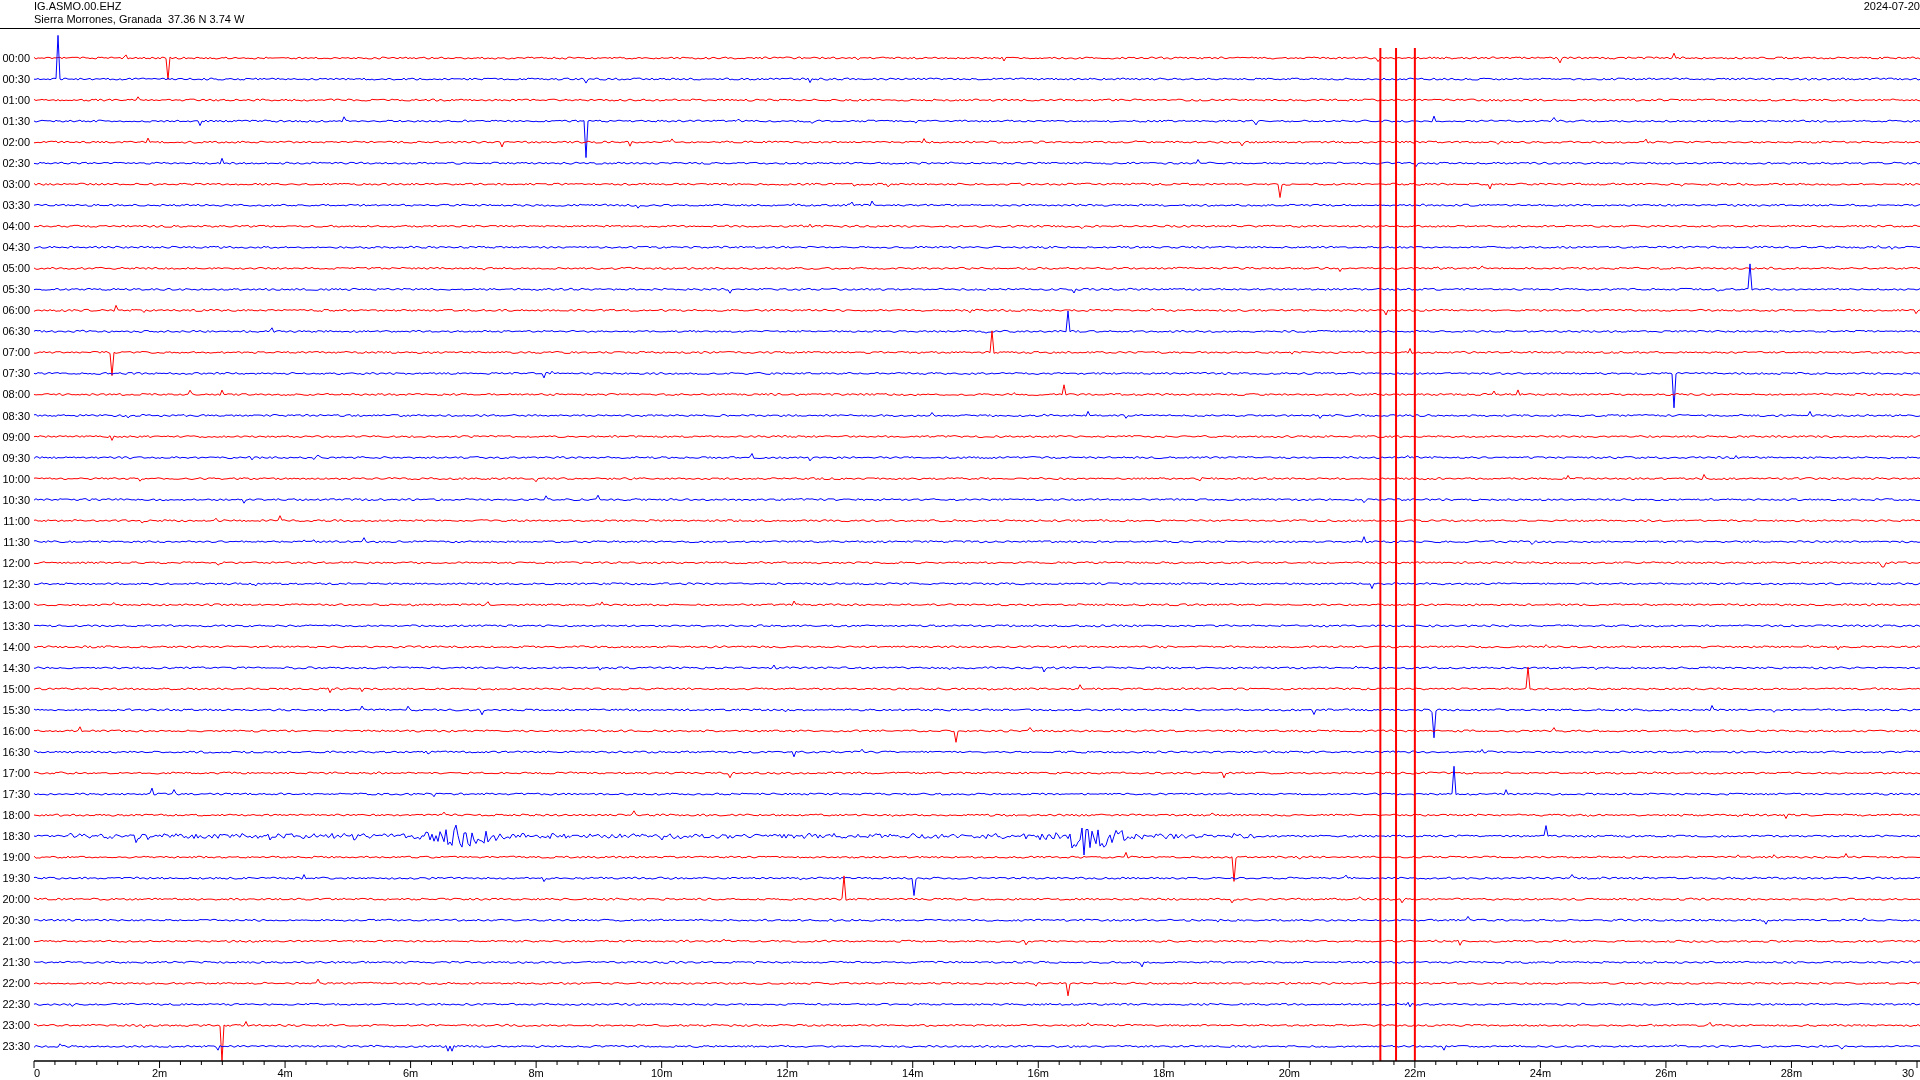 The width and height of the screenshot is (1920, 1080). Describe the element at coordinates (1038, 1073) in the screenshot. I see `axis-tick-label: 16m` at that location.